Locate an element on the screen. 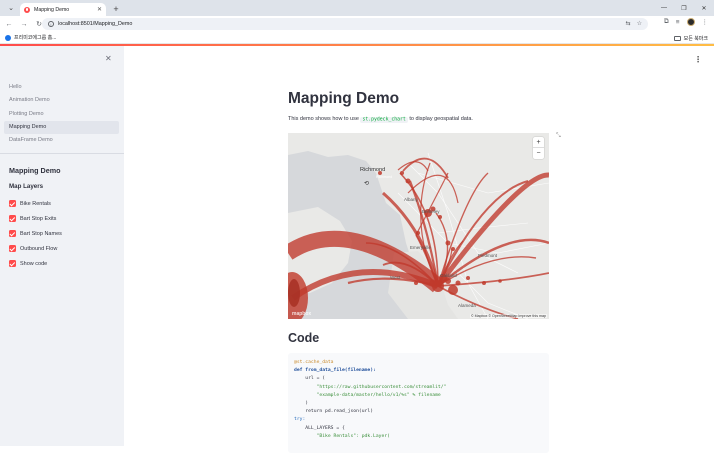 Image resolution: width=714 pixels, height=453 pixels. checkbox-bart-stop-names: Bart Stop Names is located at coordinates (35, 233).